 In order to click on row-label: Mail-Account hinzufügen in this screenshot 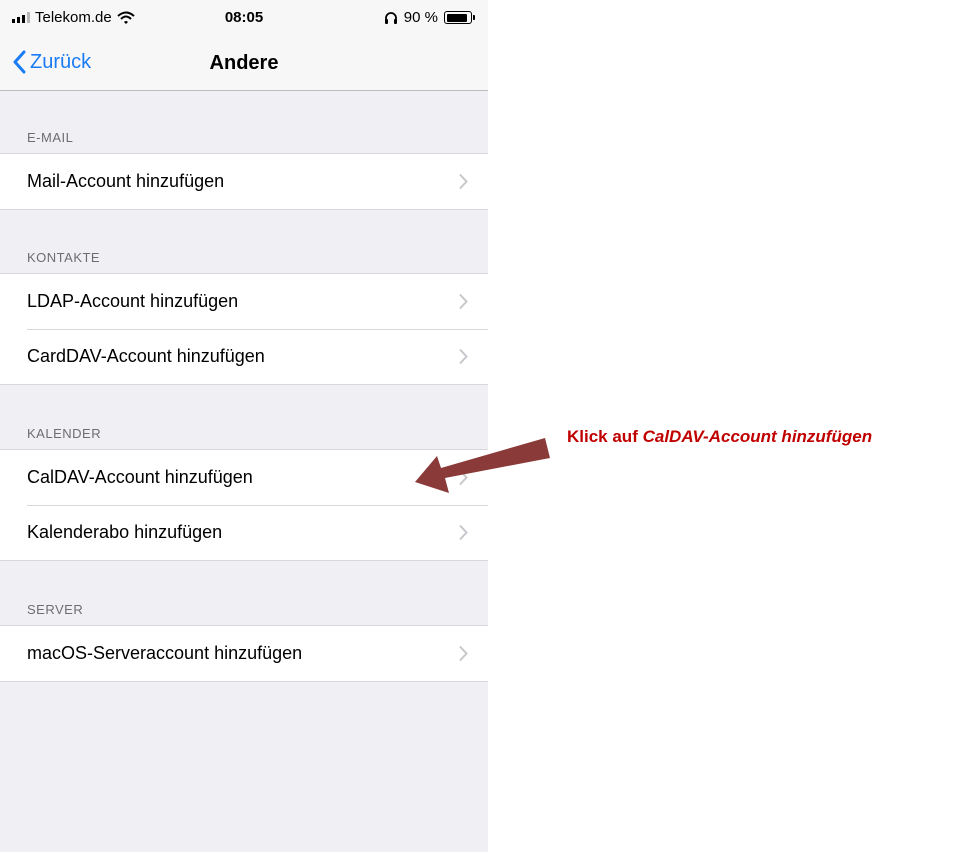, I will do `click(126, 181)`.